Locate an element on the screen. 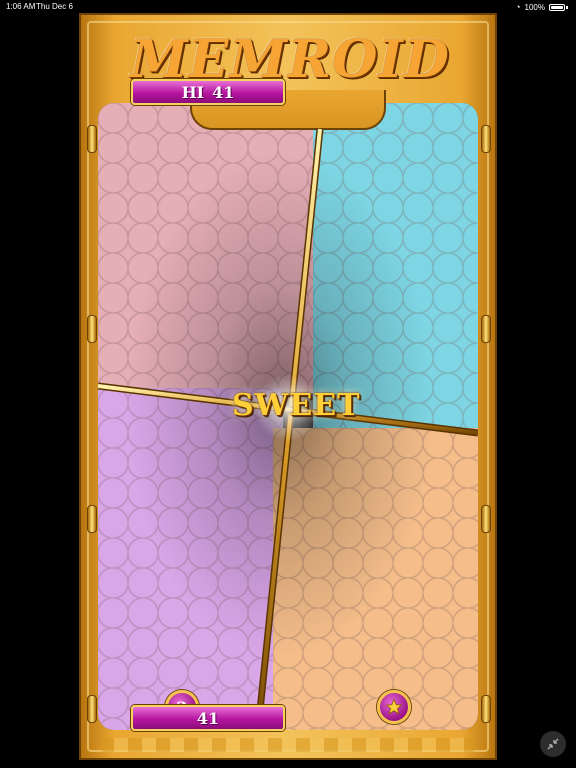  feedback-text: SWEET is located at coordinates (296, 405).